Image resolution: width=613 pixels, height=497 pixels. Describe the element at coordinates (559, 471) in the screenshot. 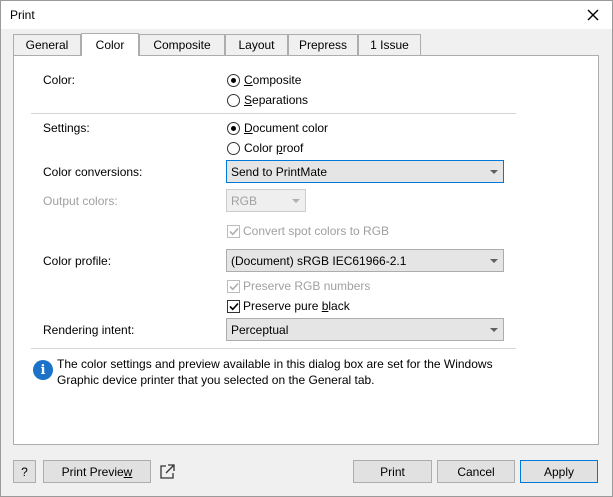

I see `apply-button: Apply` at that location.